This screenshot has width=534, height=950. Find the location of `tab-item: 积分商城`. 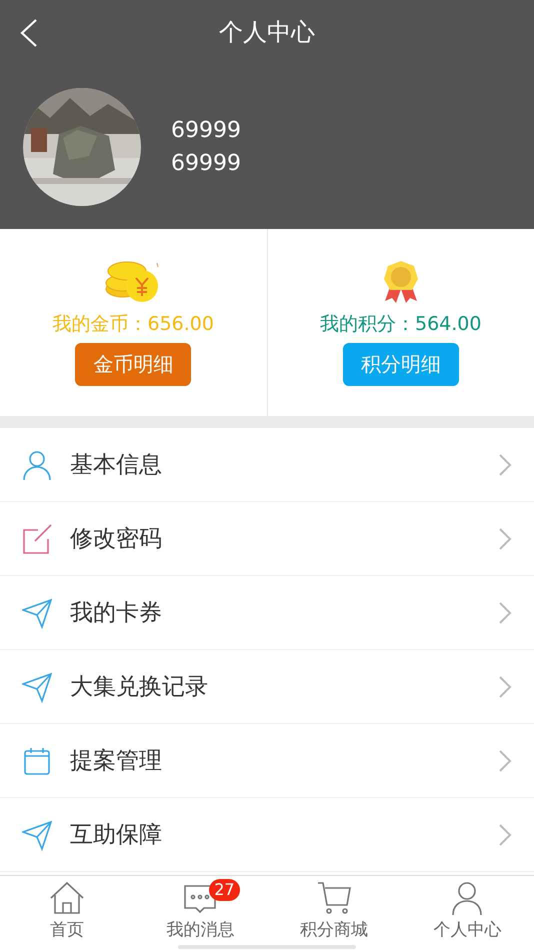

tab-item: 积分商城 is located at coordinates (333, 913).